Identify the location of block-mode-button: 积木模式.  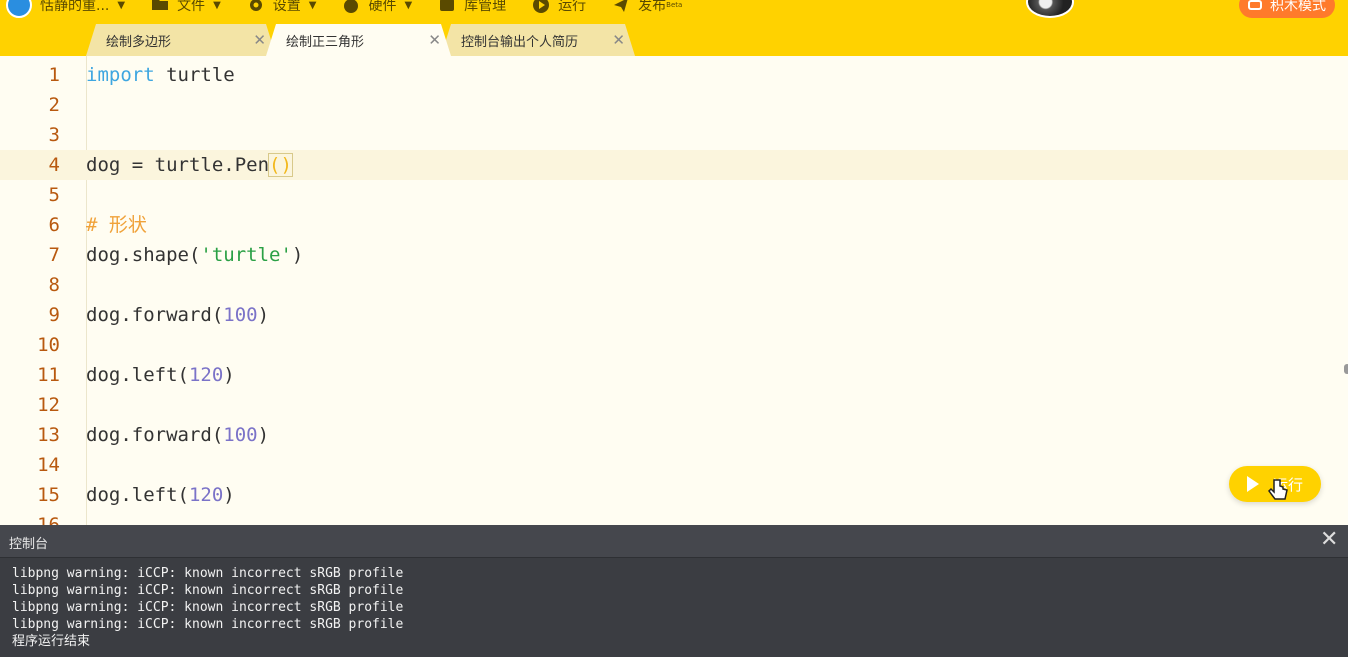
(1287, 9).